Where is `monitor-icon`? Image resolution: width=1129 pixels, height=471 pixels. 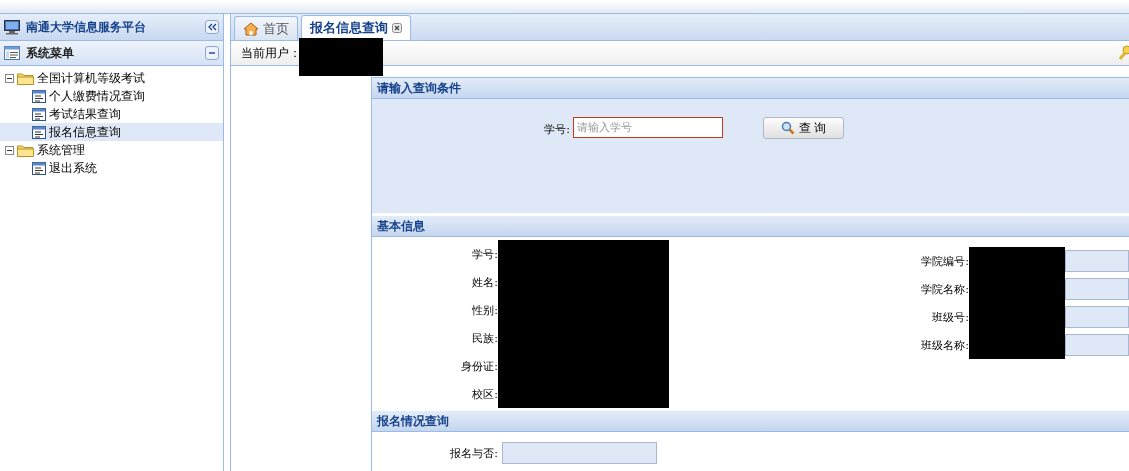 monitor-icon is located at coordinates (12, 27).